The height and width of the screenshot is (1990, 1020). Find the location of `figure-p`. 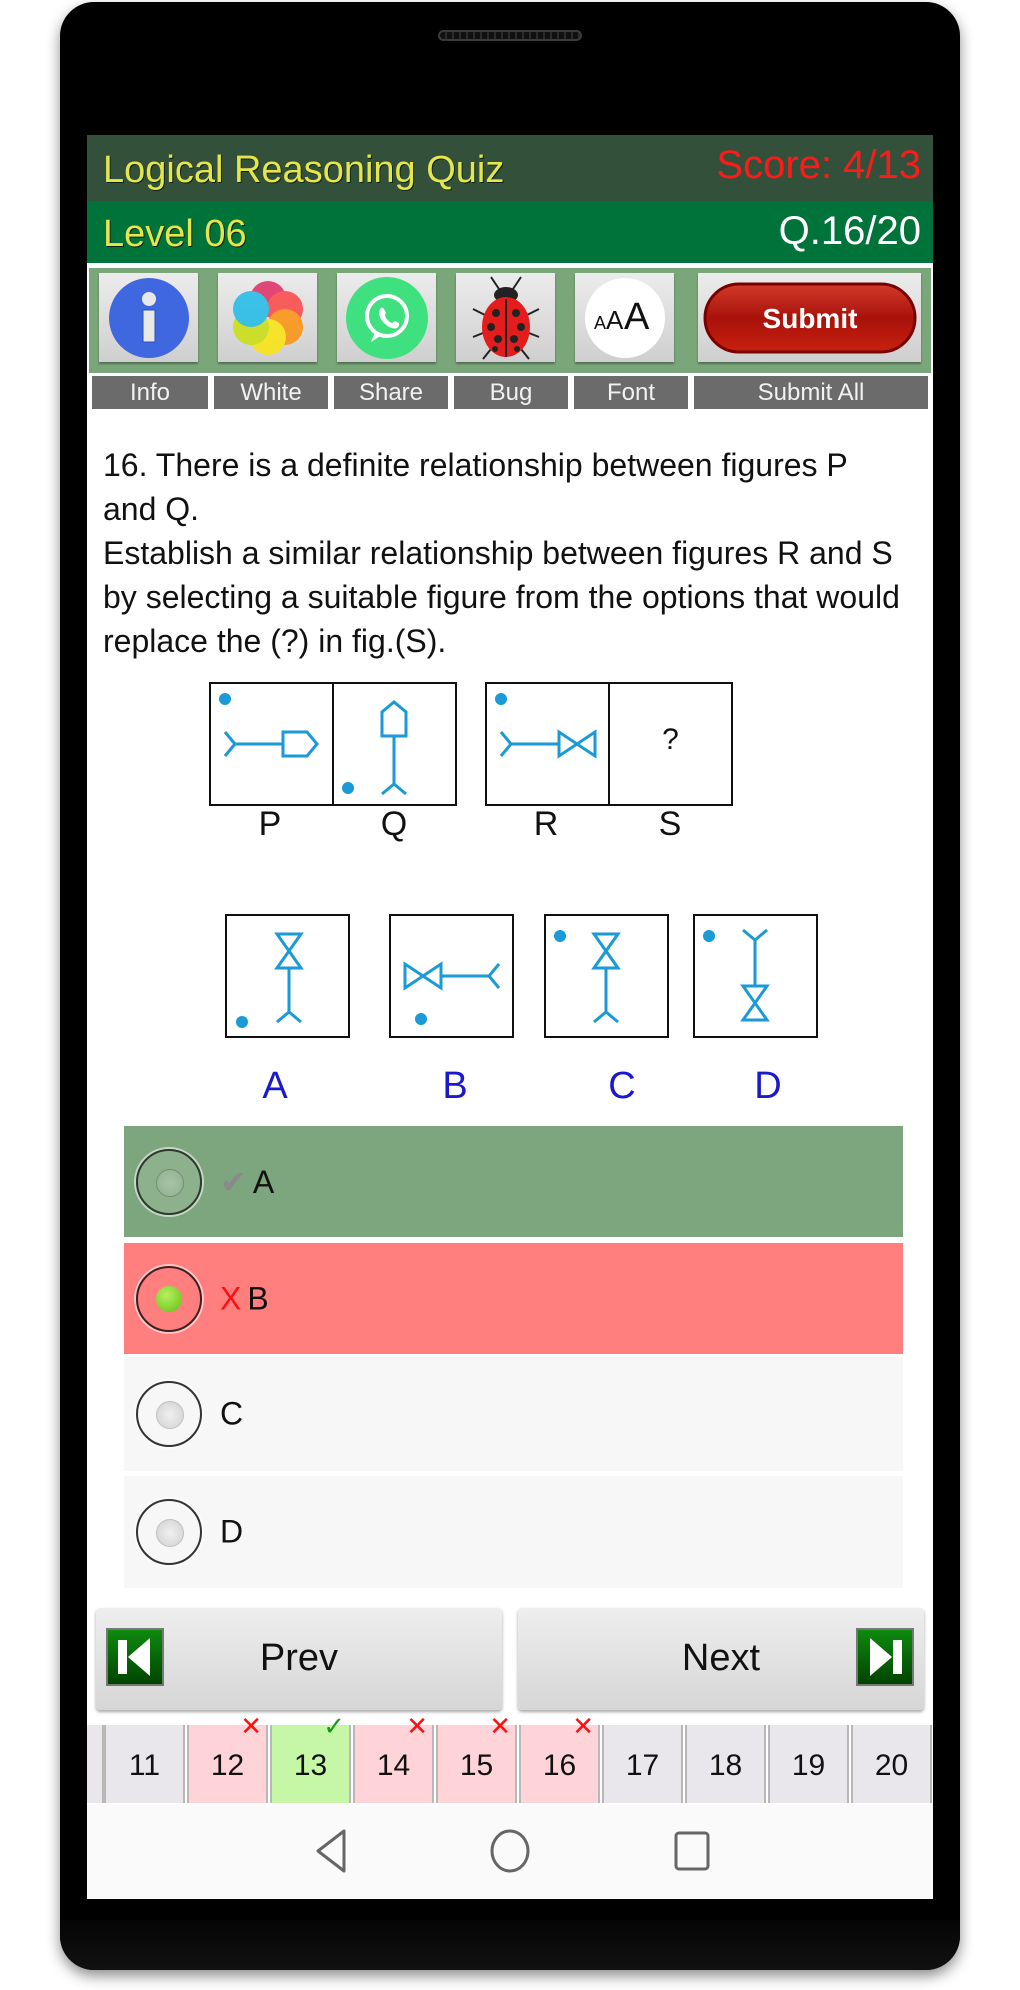

figure-p is located at coordinates (271, 744).